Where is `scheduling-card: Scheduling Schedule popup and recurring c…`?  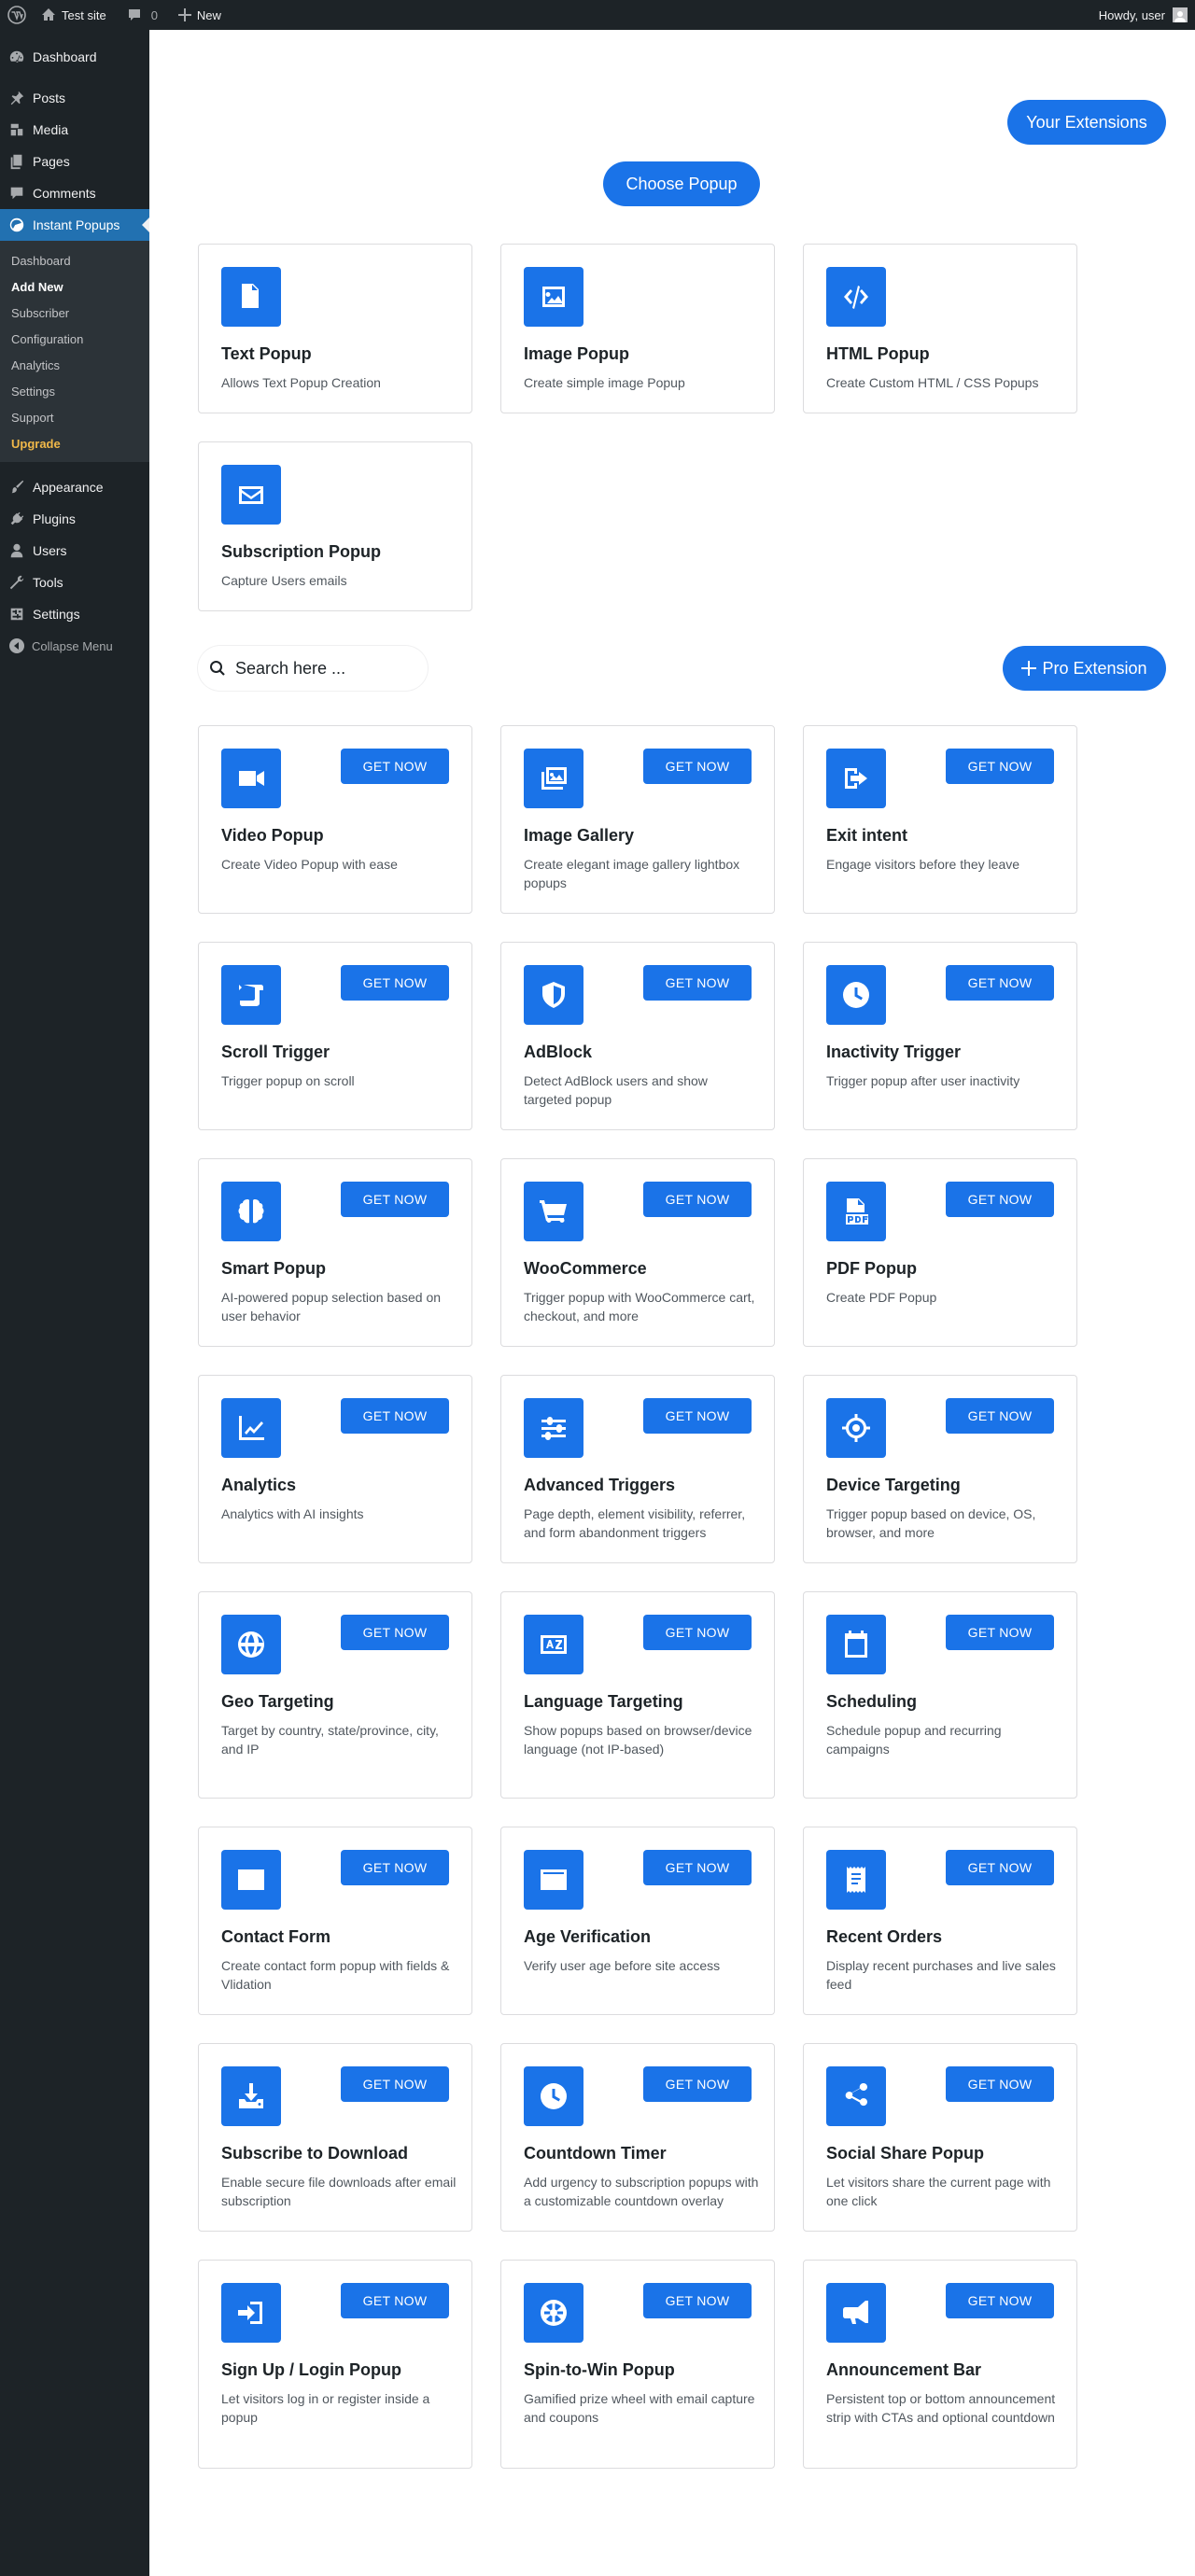
scheduling-card: Scheduling Schedule popup and recurring c… is located at coordinates (940, 1695).